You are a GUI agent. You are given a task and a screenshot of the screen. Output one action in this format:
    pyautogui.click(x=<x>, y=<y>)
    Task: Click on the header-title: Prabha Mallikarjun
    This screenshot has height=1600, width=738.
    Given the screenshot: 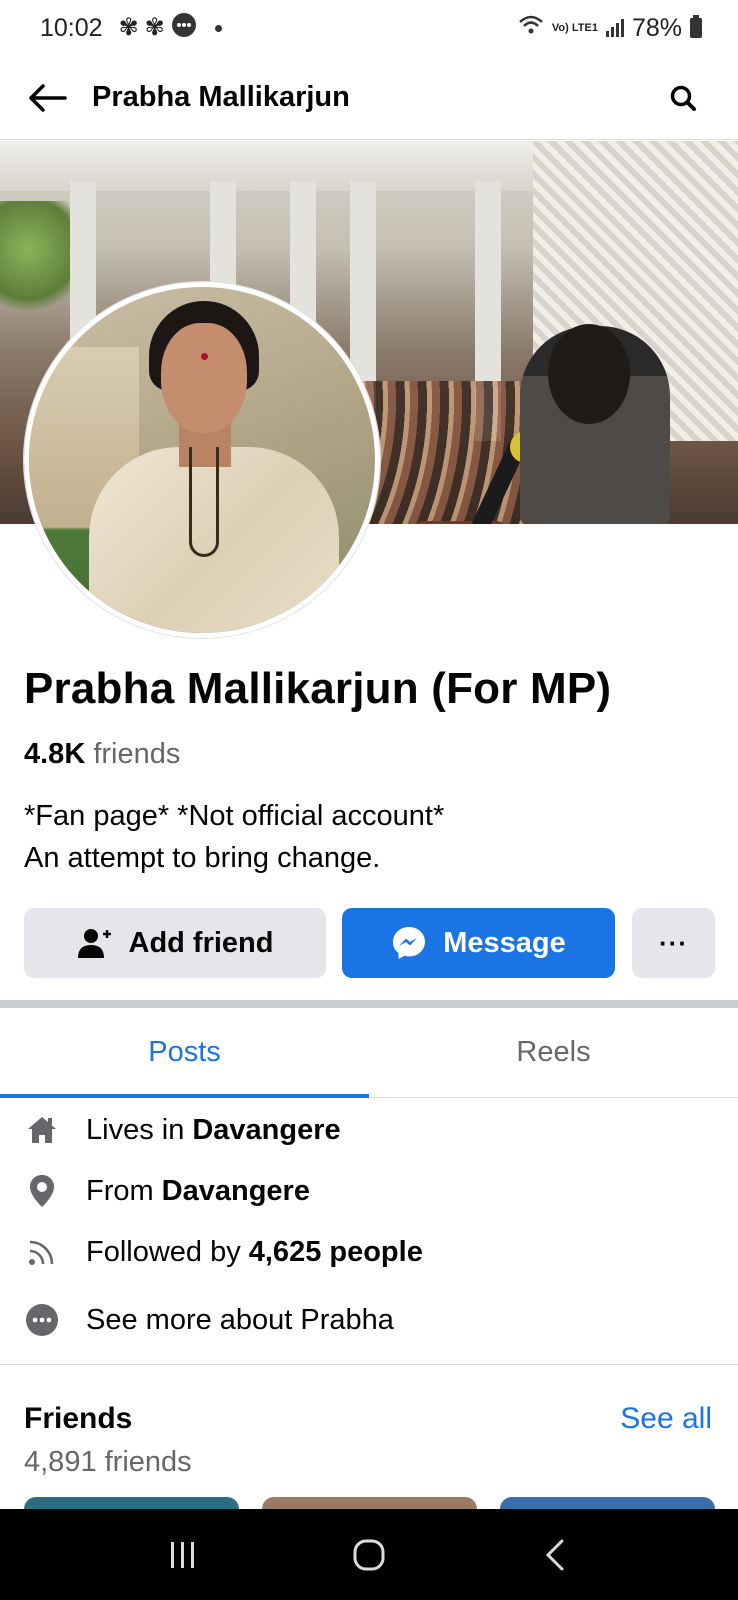 What is the action you would take?
    pyautogui.click(x=221, y=97)
    